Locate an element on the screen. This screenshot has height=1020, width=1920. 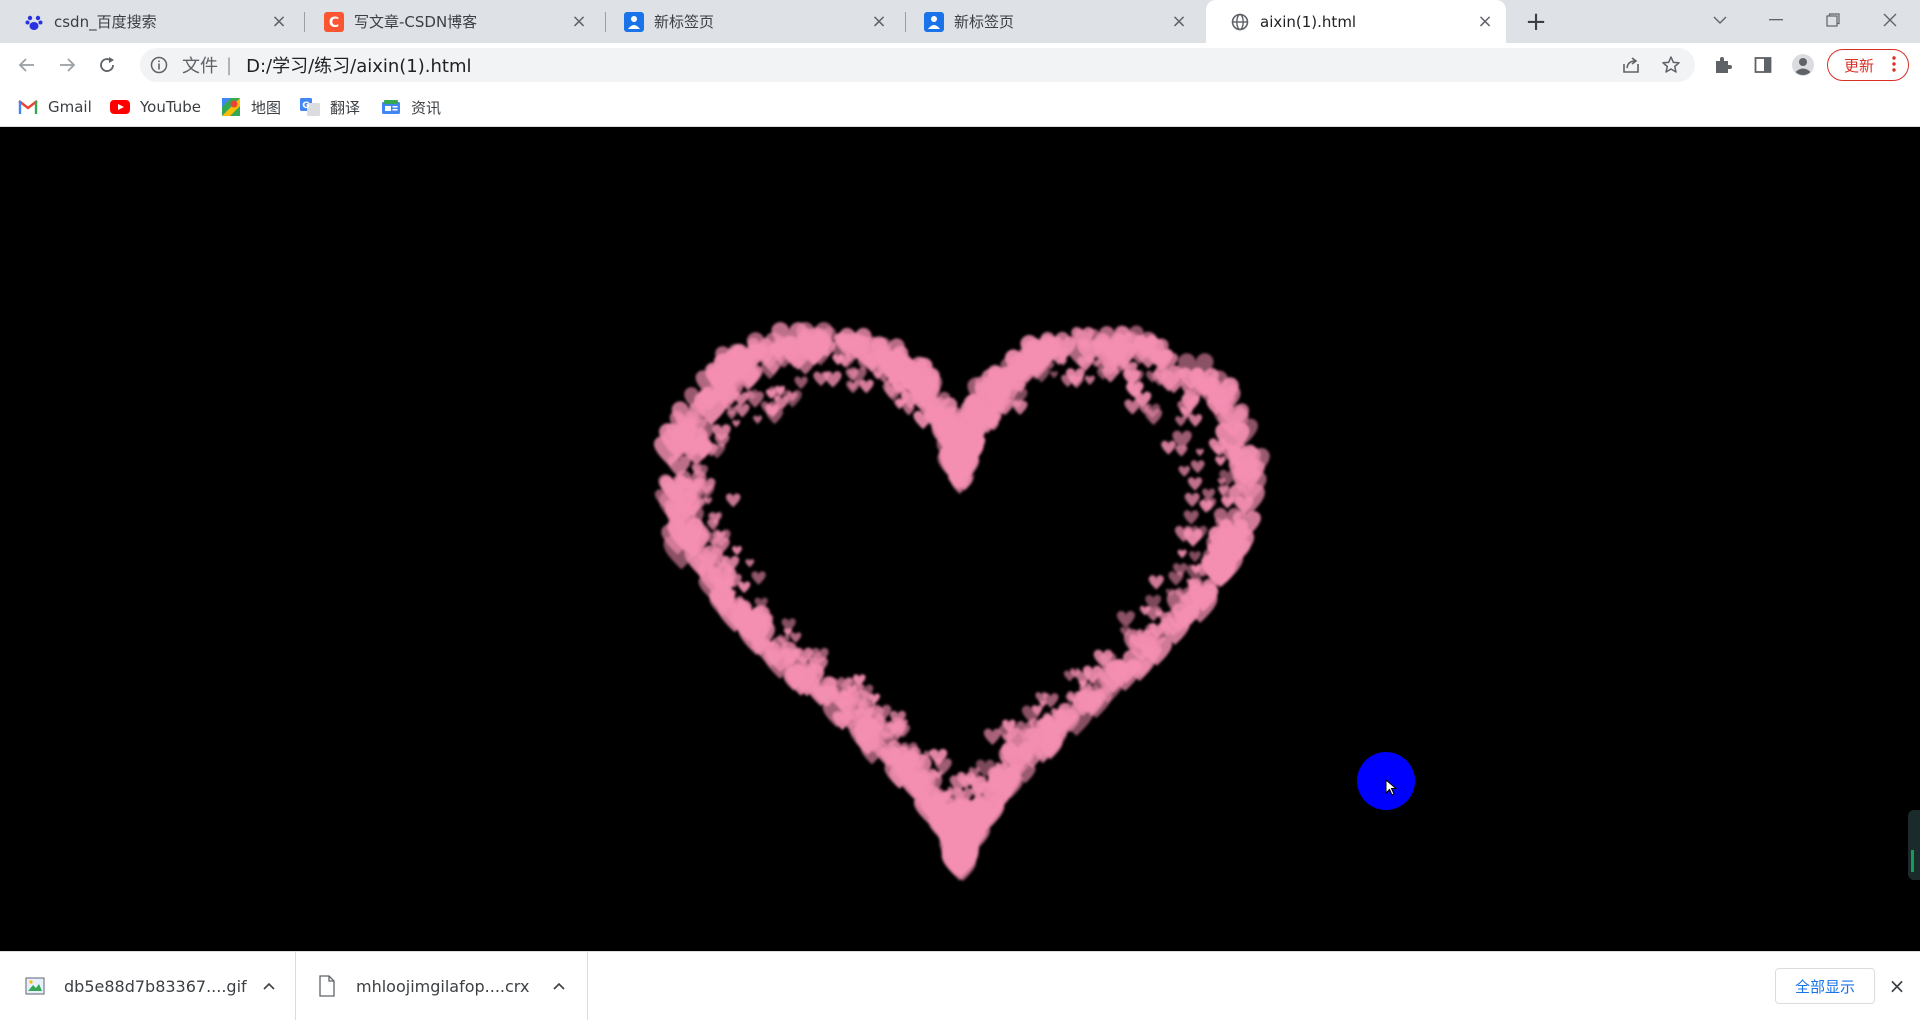
close-window-icon is located at coordinates (1890, 20).